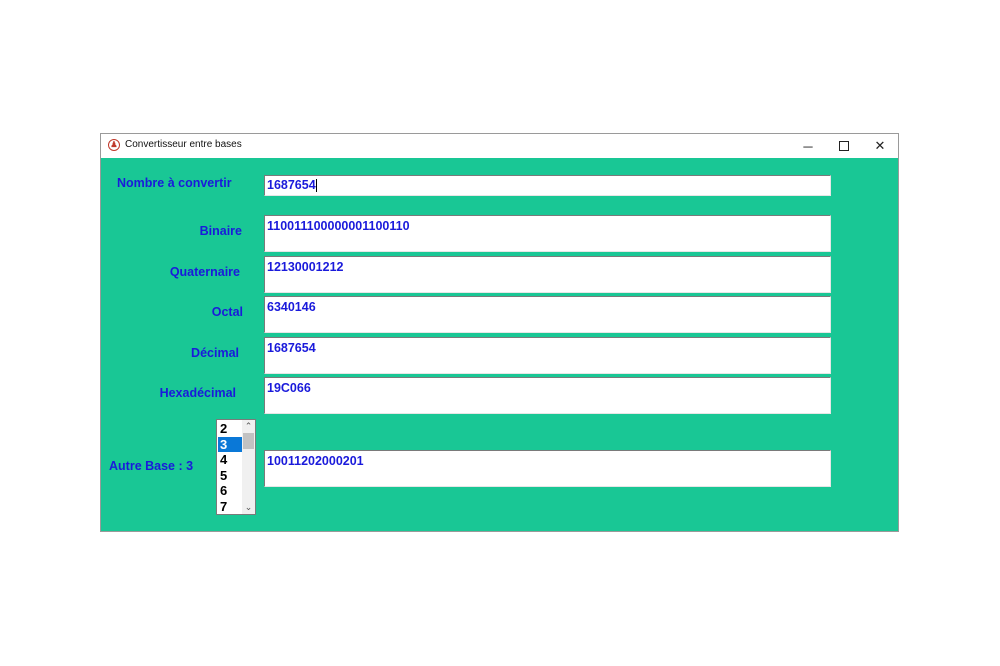 This screenshot has width=1000, height=666. What do you see at coordinates (248, 441) in the screenshot?
I see `scroll-thumb` at bounding box center [248, 441].